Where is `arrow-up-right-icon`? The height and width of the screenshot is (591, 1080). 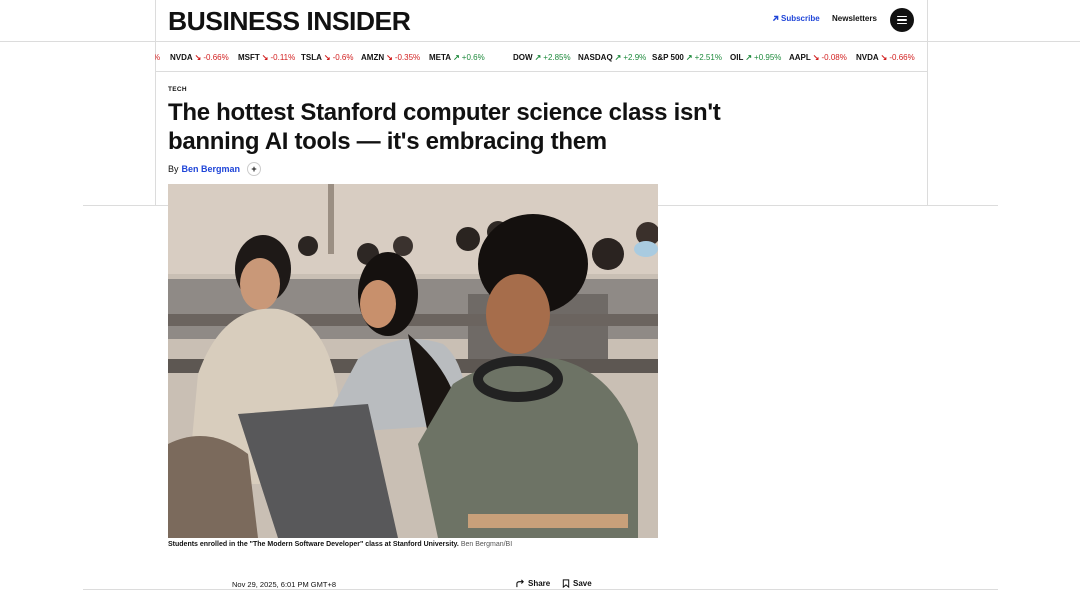 arrow-up-right-icon is located at coordinates (775, 18).